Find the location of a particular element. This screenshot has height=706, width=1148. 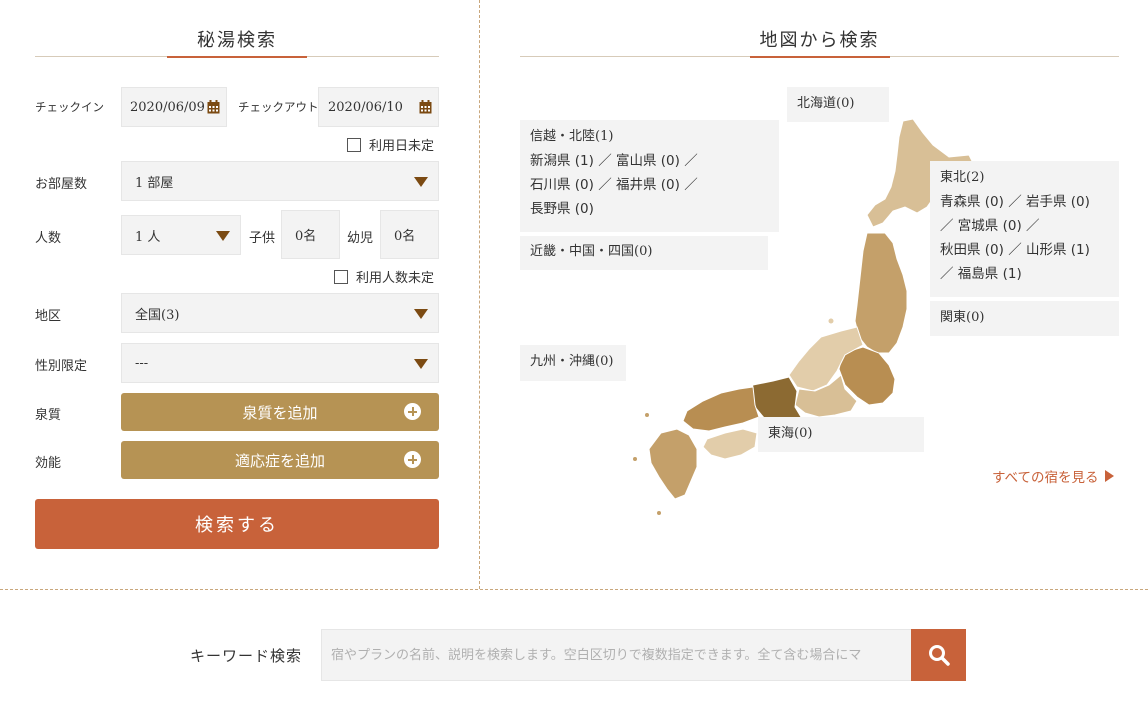

add-efficacy-button: 適応症を追加 is located at coordinates (280, 460).